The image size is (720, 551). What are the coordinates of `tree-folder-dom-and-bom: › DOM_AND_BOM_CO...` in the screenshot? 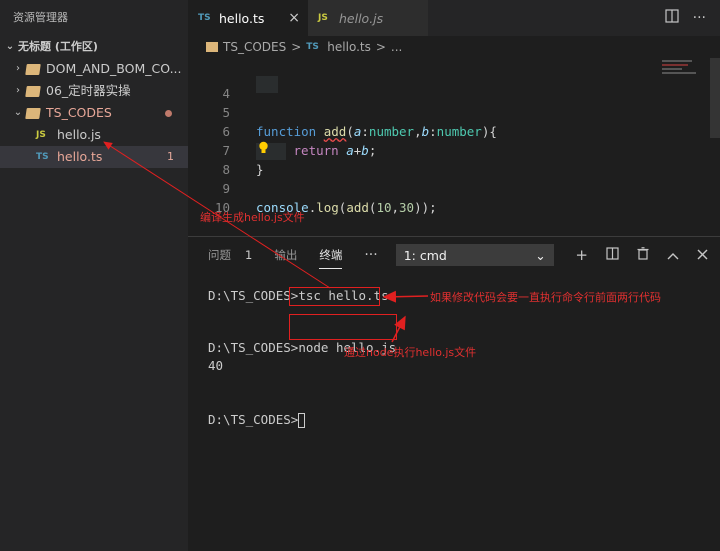 It's located at (94, 69).